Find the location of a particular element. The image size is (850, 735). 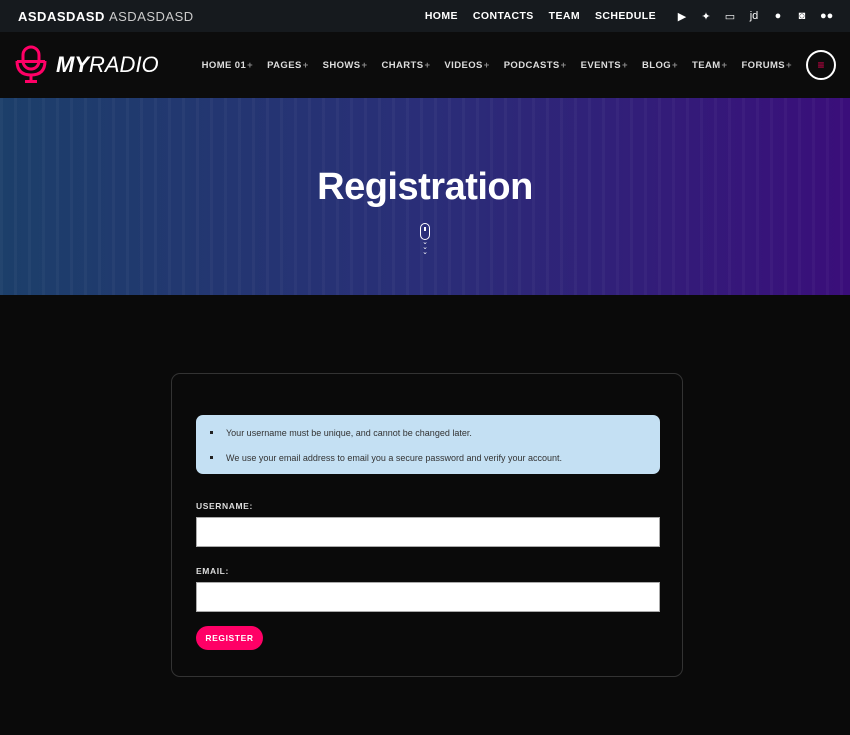

menu-item: EVENTS+ is located at coordinates (604, 65).